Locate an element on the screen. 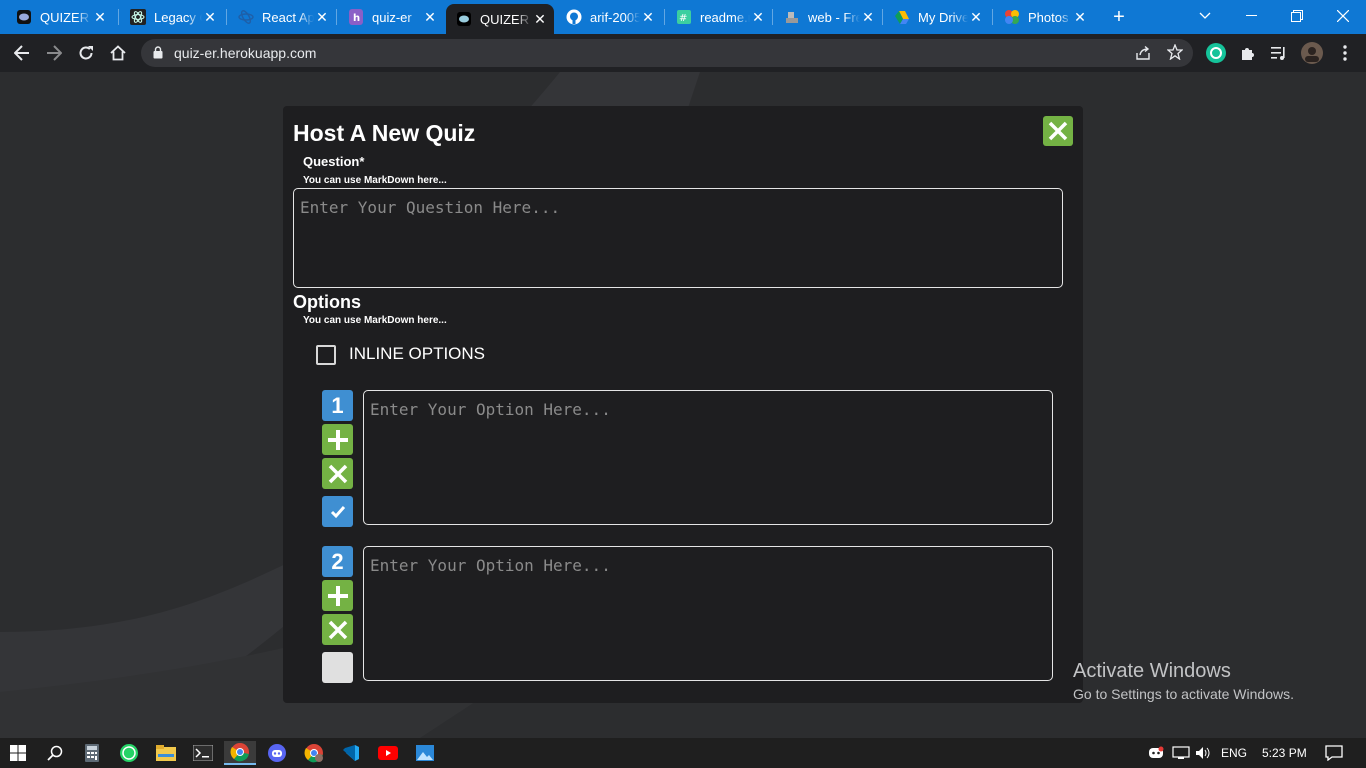 The image size is (1366, 768). tab-title: quiz-er is located at coordinates (392, 17).